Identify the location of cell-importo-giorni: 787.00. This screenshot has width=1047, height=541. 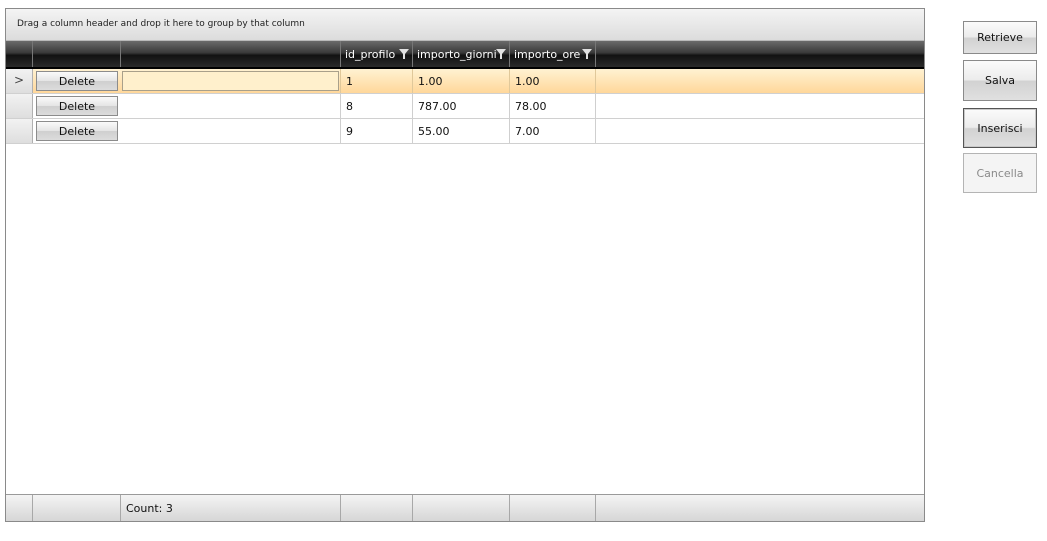
(461, 106).